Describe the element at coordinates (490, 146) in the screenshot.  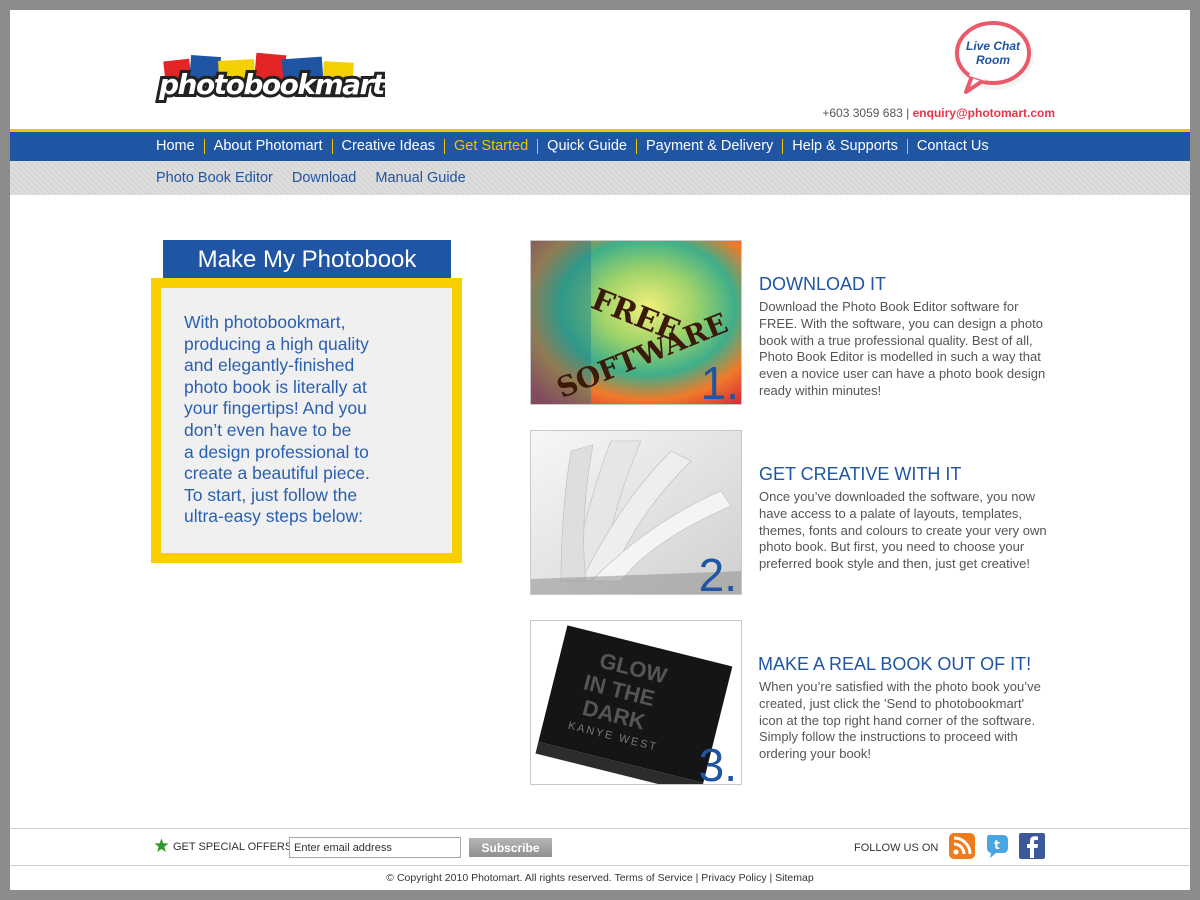
I see `nav-get-started: Get Started` at that location.